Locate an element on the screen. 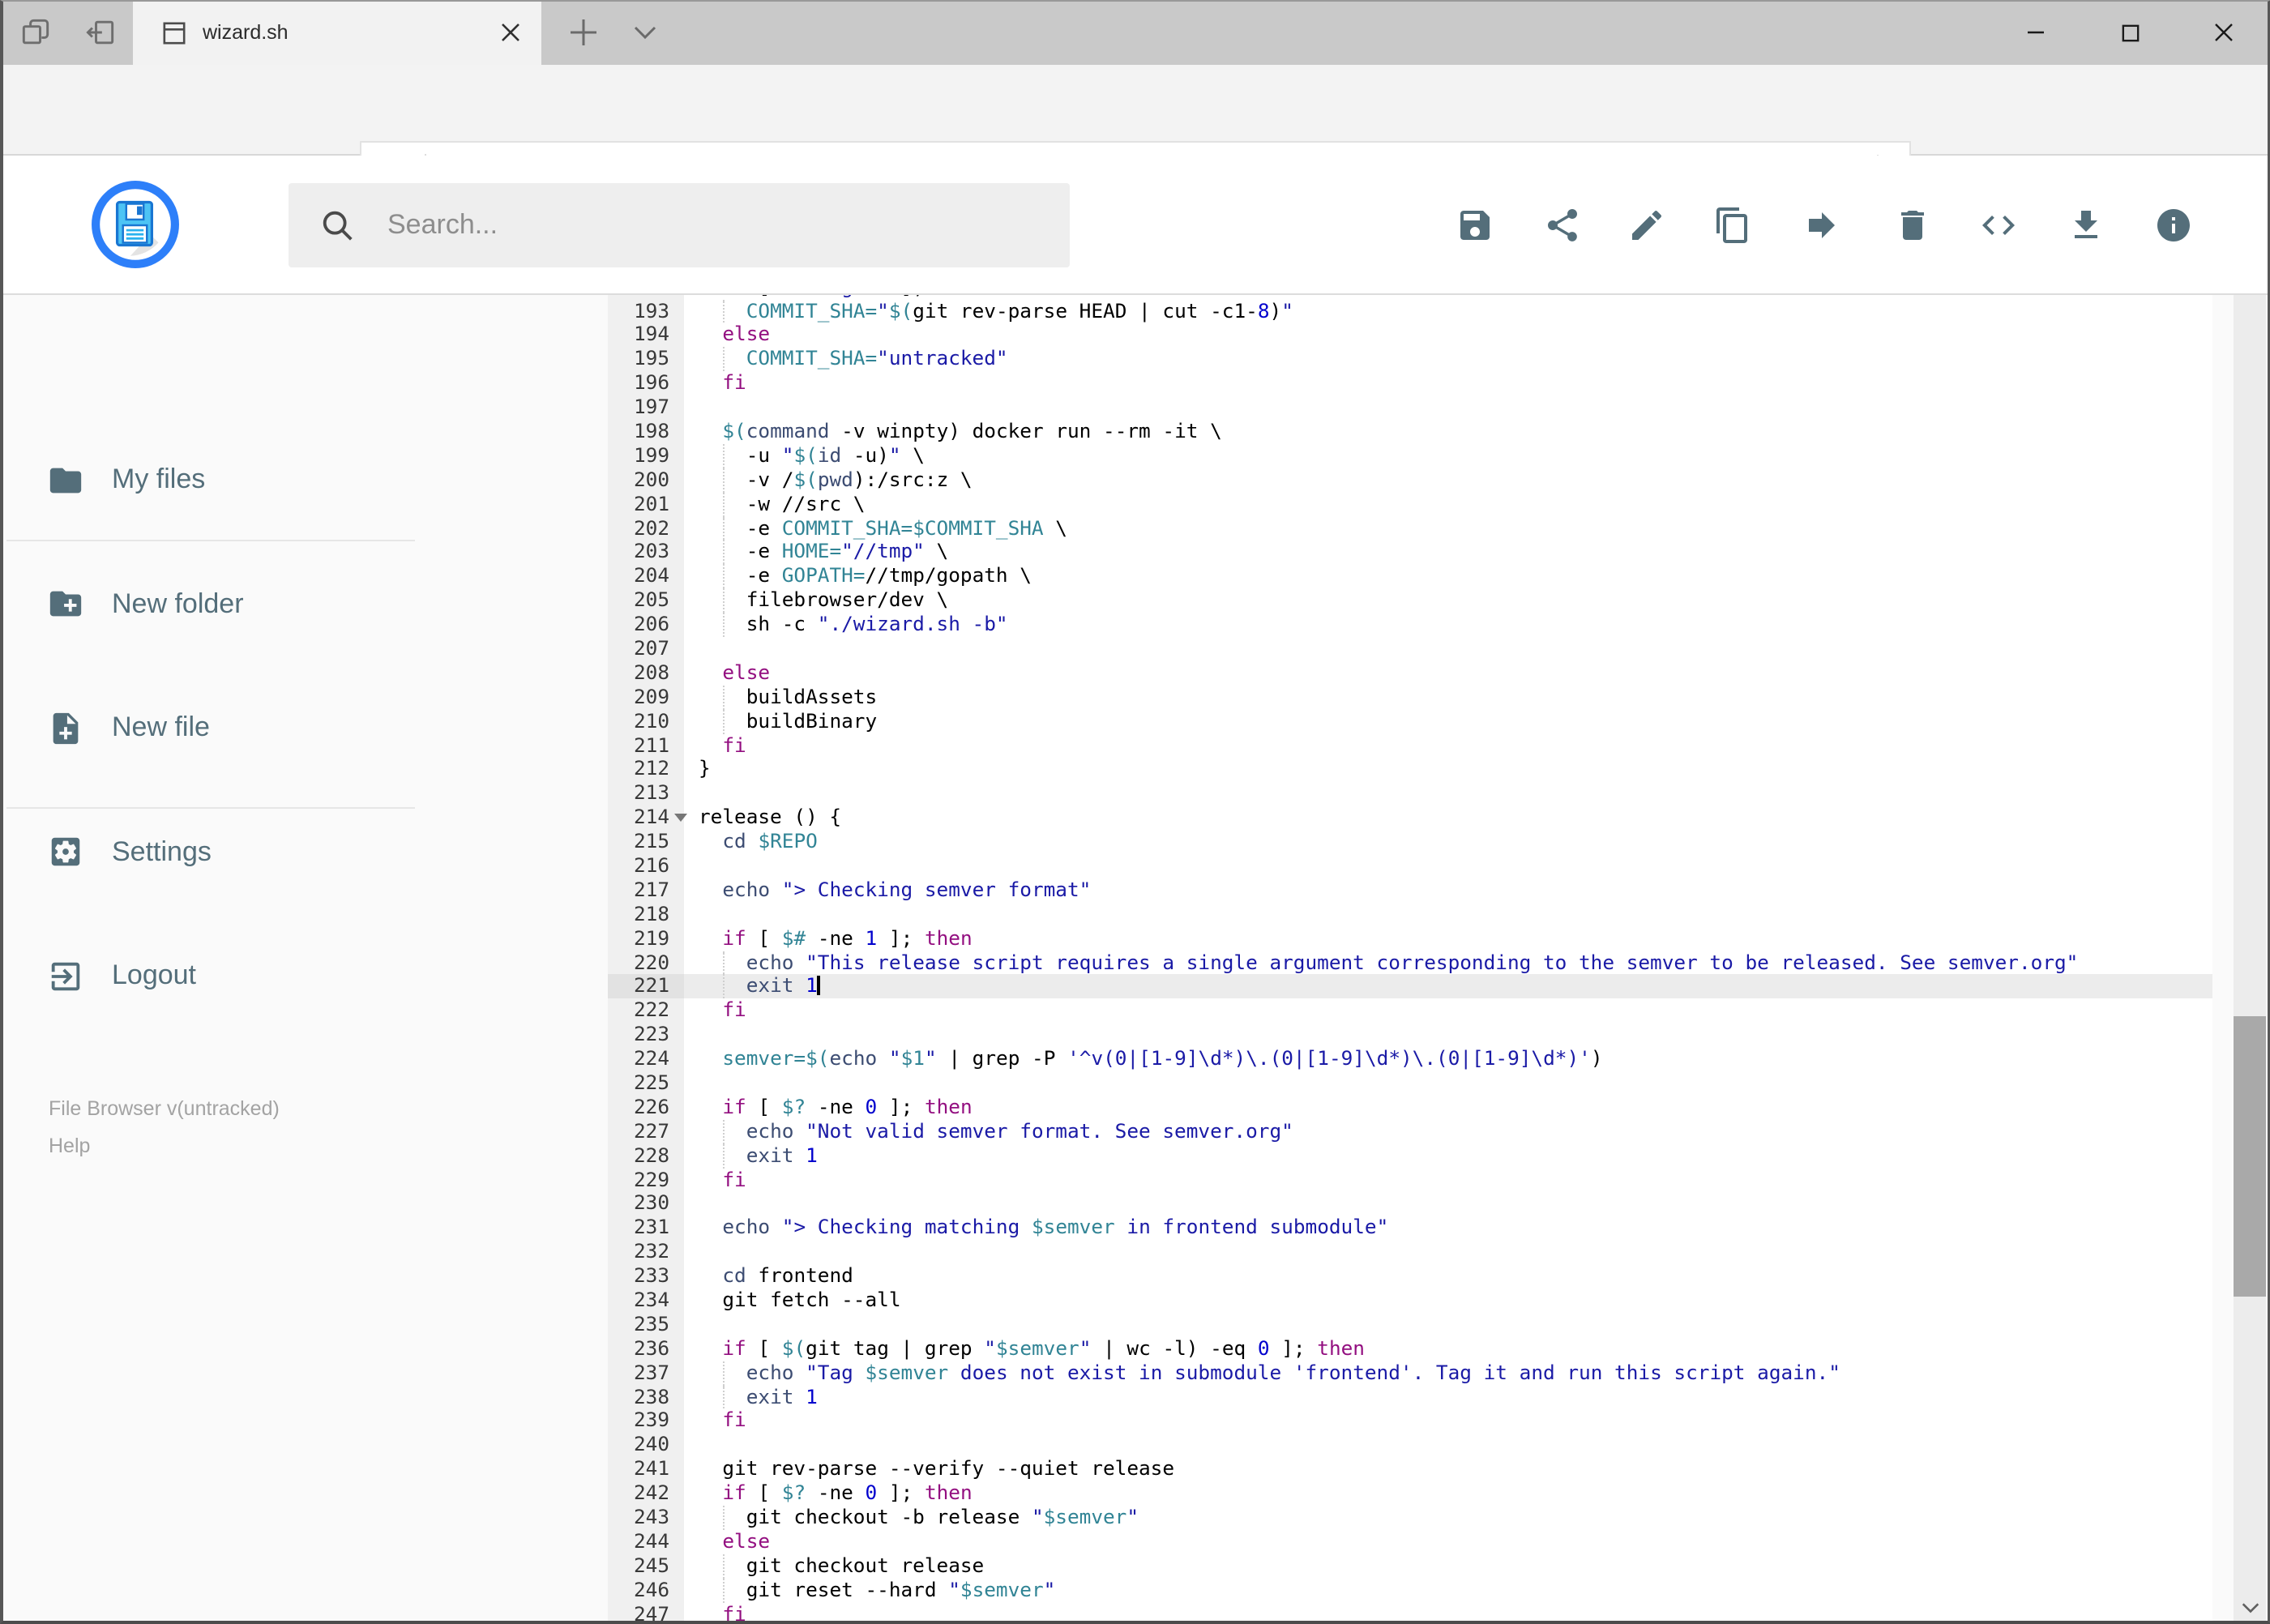  line-number: 218 is located at coordinates (646, 914).